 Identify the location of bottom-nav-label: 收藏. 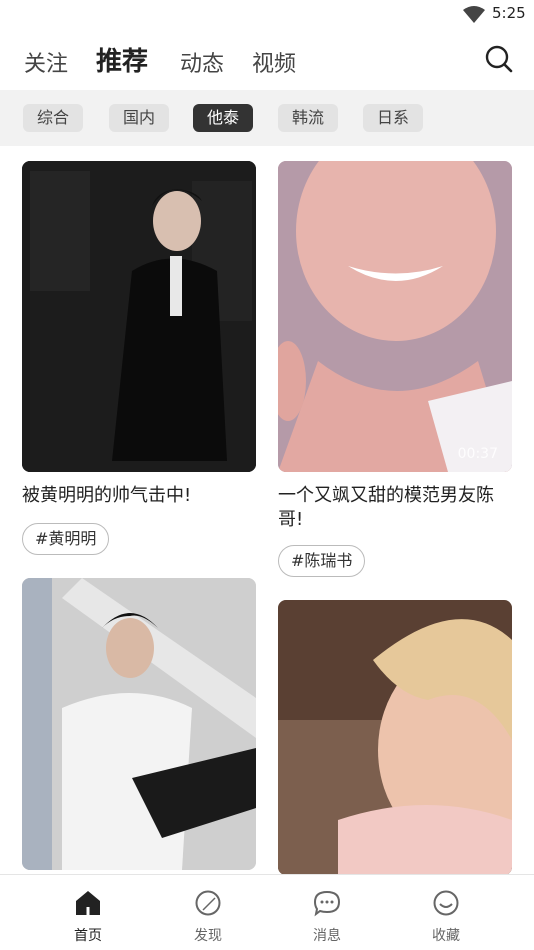
(446, 936).